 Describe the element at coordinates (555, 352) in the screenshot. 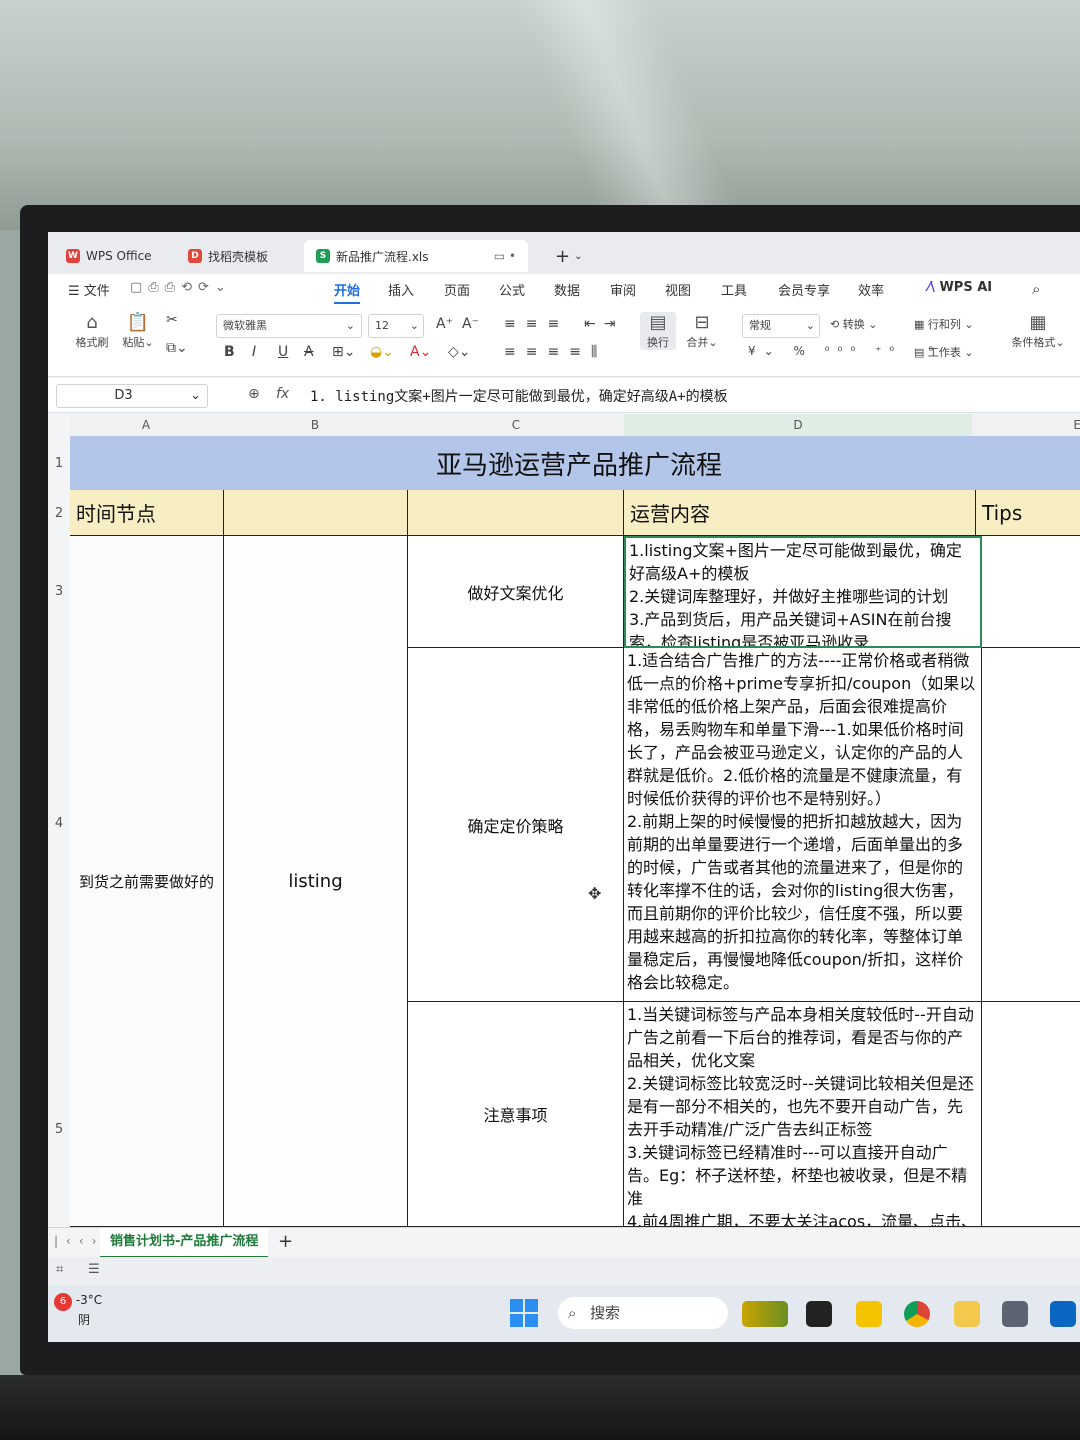

I see `horizontal-align-icons: ≡≡≡≡⫼` at that location.